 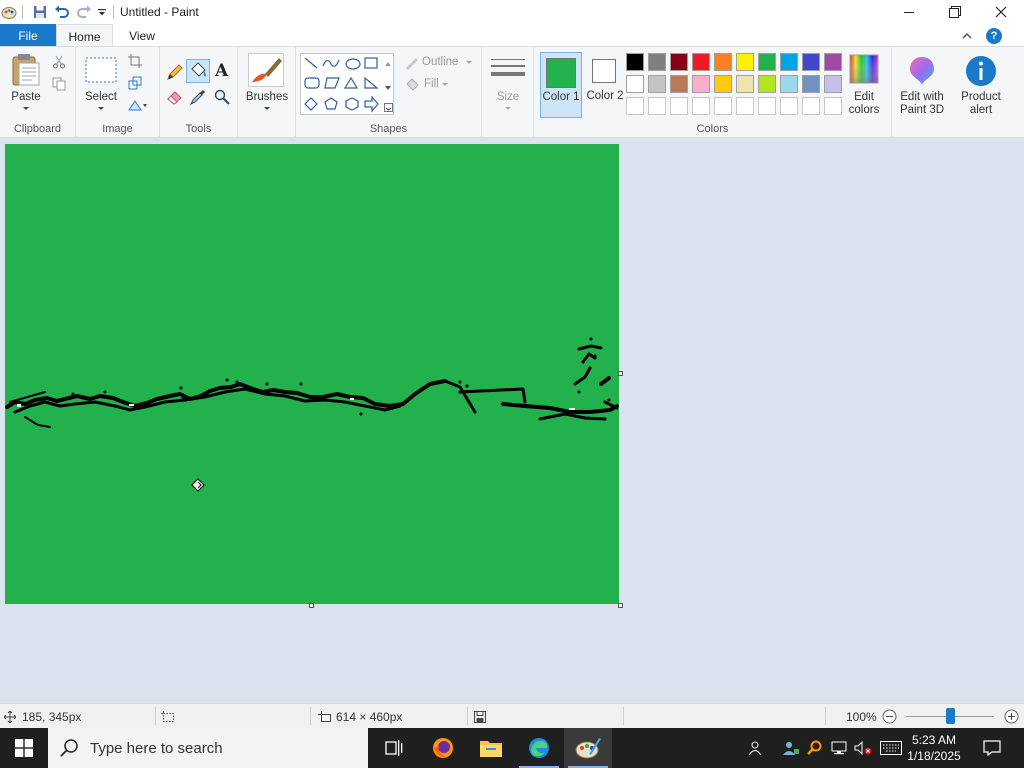 What do you see at coordinates (222, 98) in the screenshot?
I see `magnifier-icon` at bounding box center [222, 98].